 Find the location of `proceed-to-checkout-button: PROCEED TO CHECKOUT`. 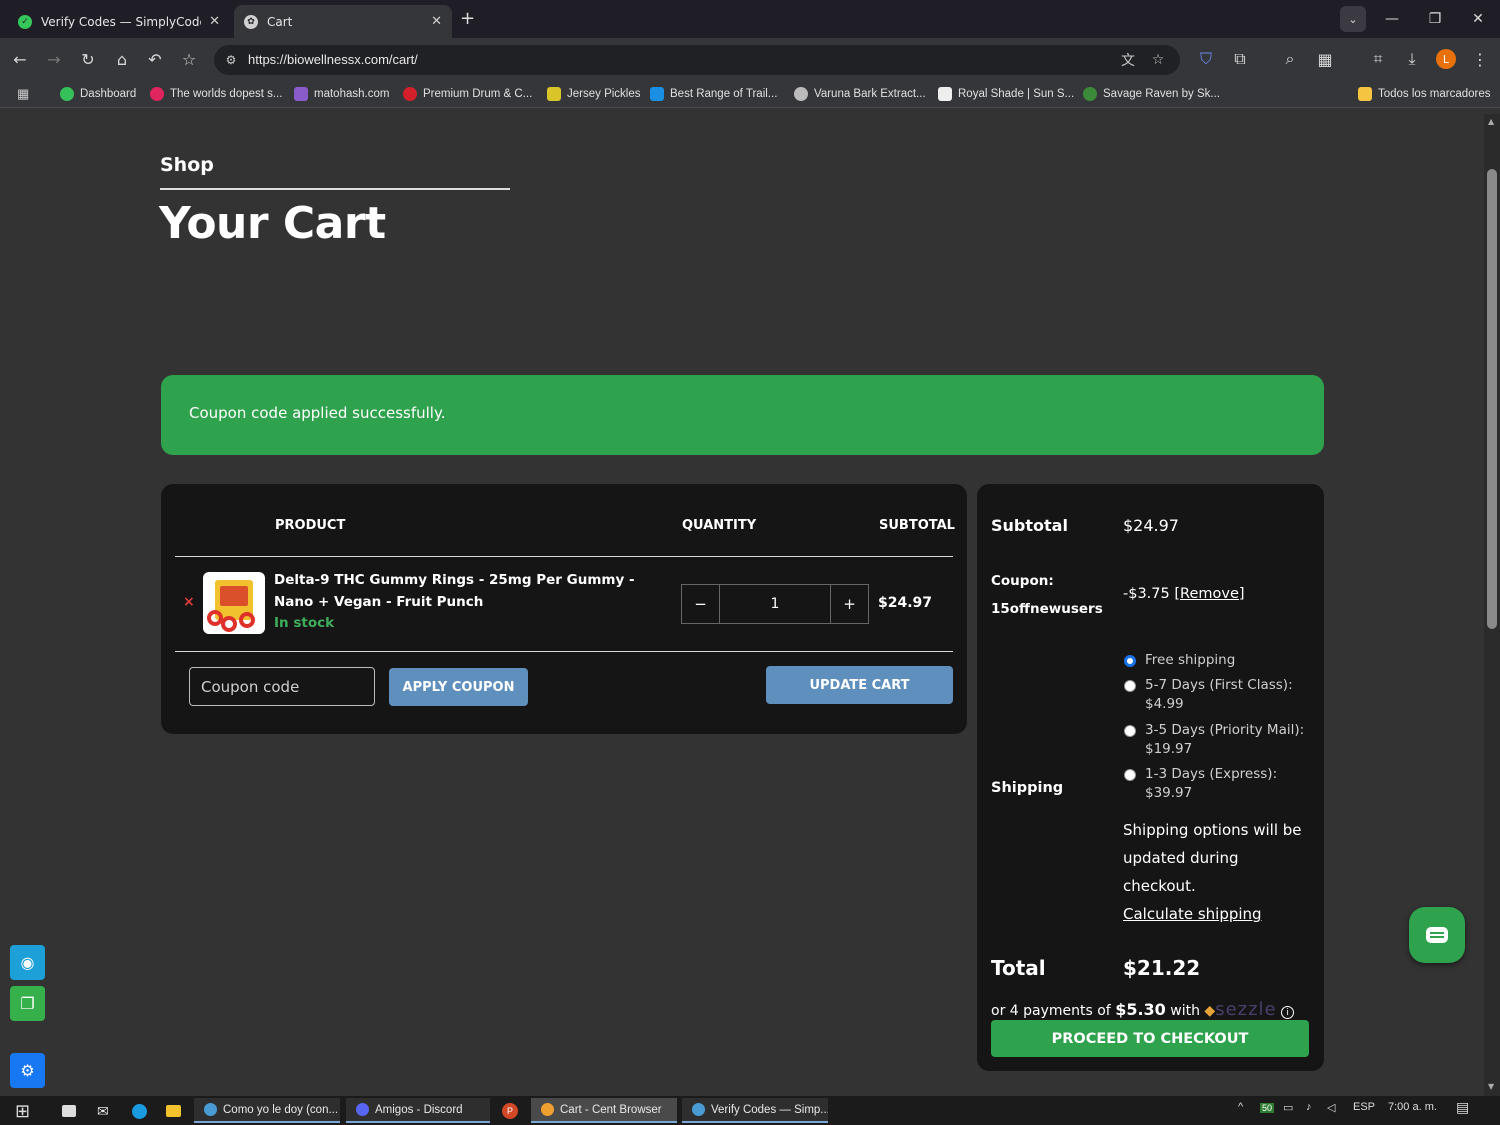

proceed-to-checkout-button: PROCEED TO CHECKOUT is located at coordinates (1150, 1038).